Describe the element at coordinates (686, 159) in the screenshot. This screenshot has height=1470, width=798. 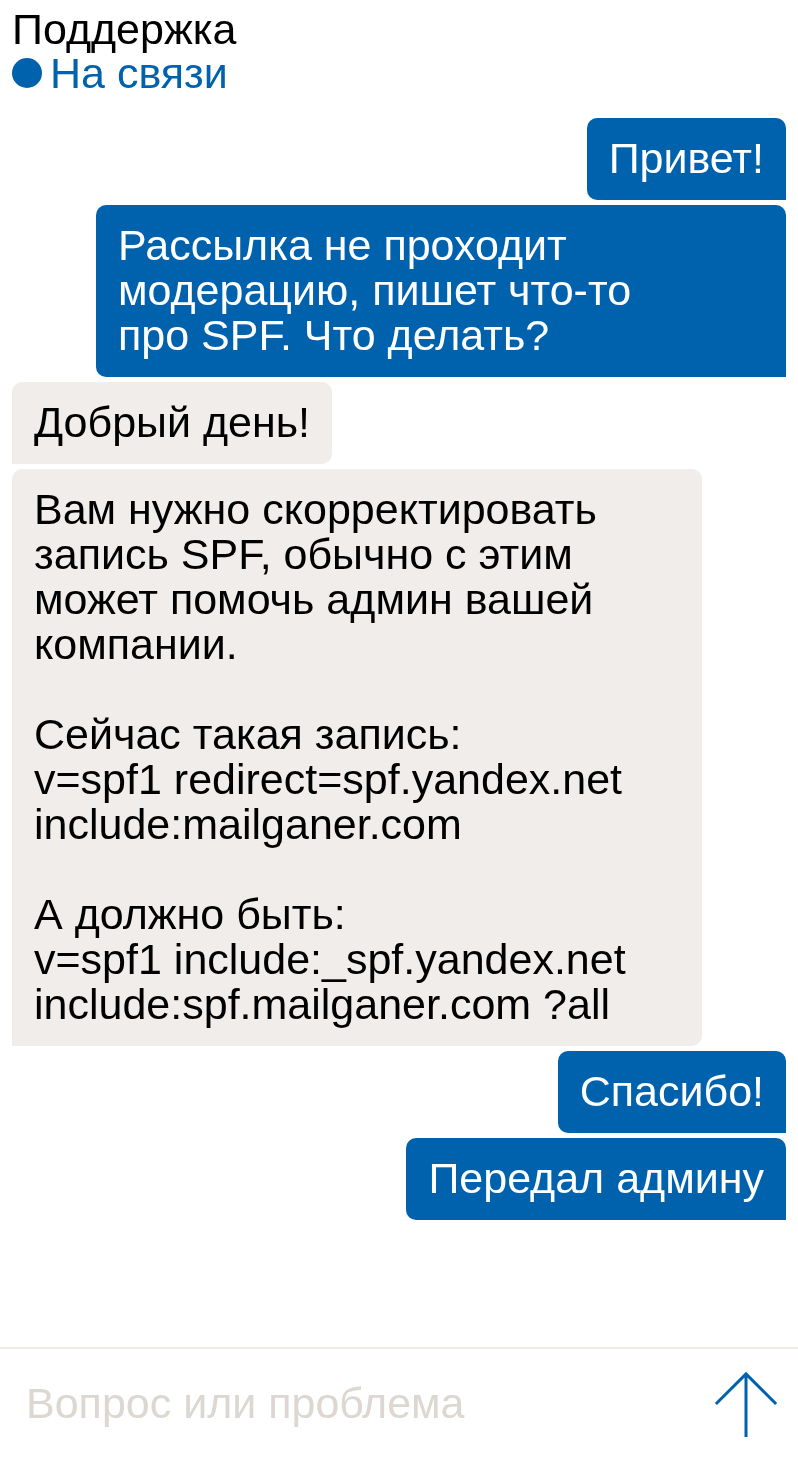
I see `message-bubble: Привет!` at that location.